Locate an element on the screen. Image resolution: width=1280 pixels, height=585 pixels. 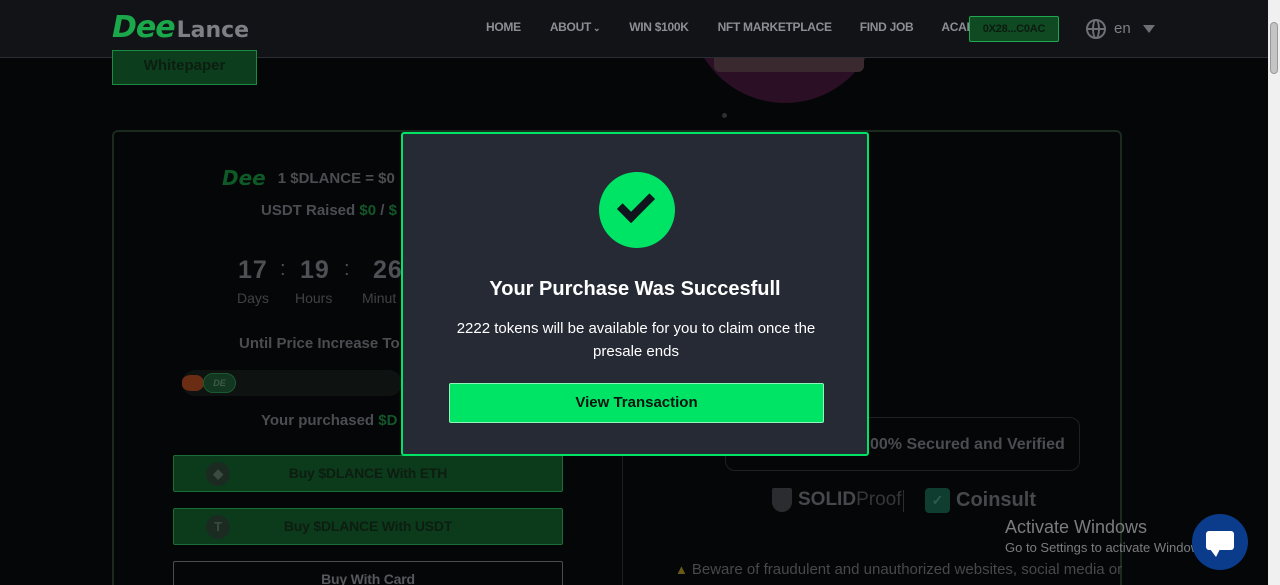
solid-bold: SOLID is located at coordinates (827, 499).